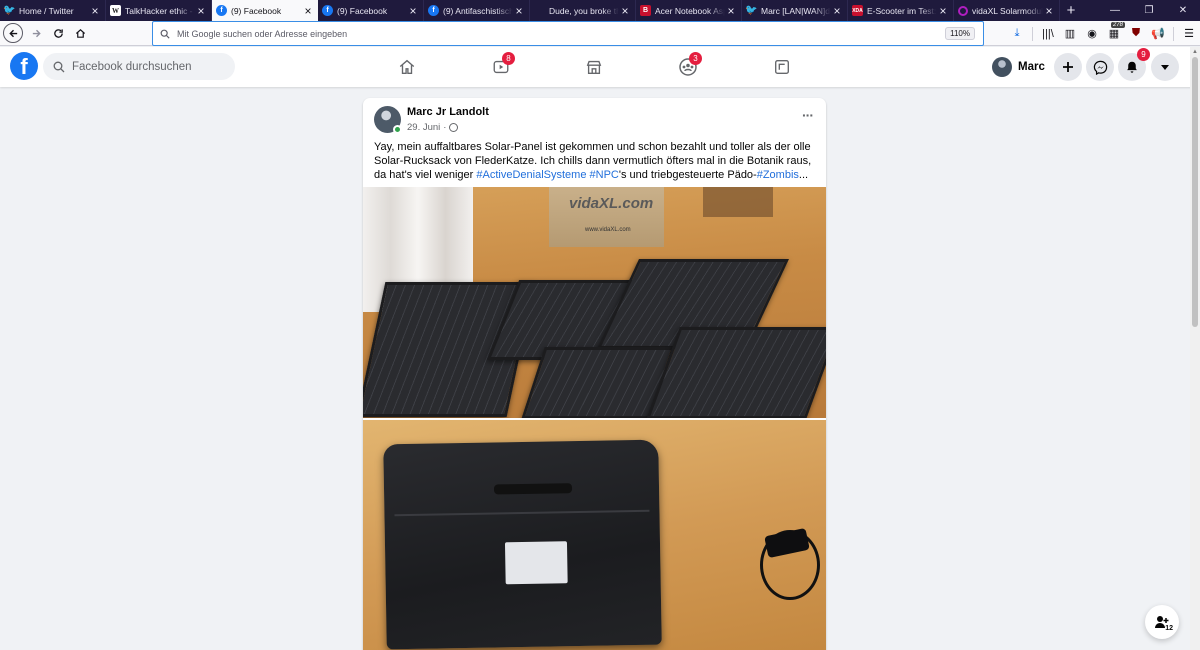 The width and height of the screenshot is (1200, 650). What do you see at coordinates (1017, 33) in the screenshot?
I see `downloads-icon: ⤓` at bounding box center [1017, 33].